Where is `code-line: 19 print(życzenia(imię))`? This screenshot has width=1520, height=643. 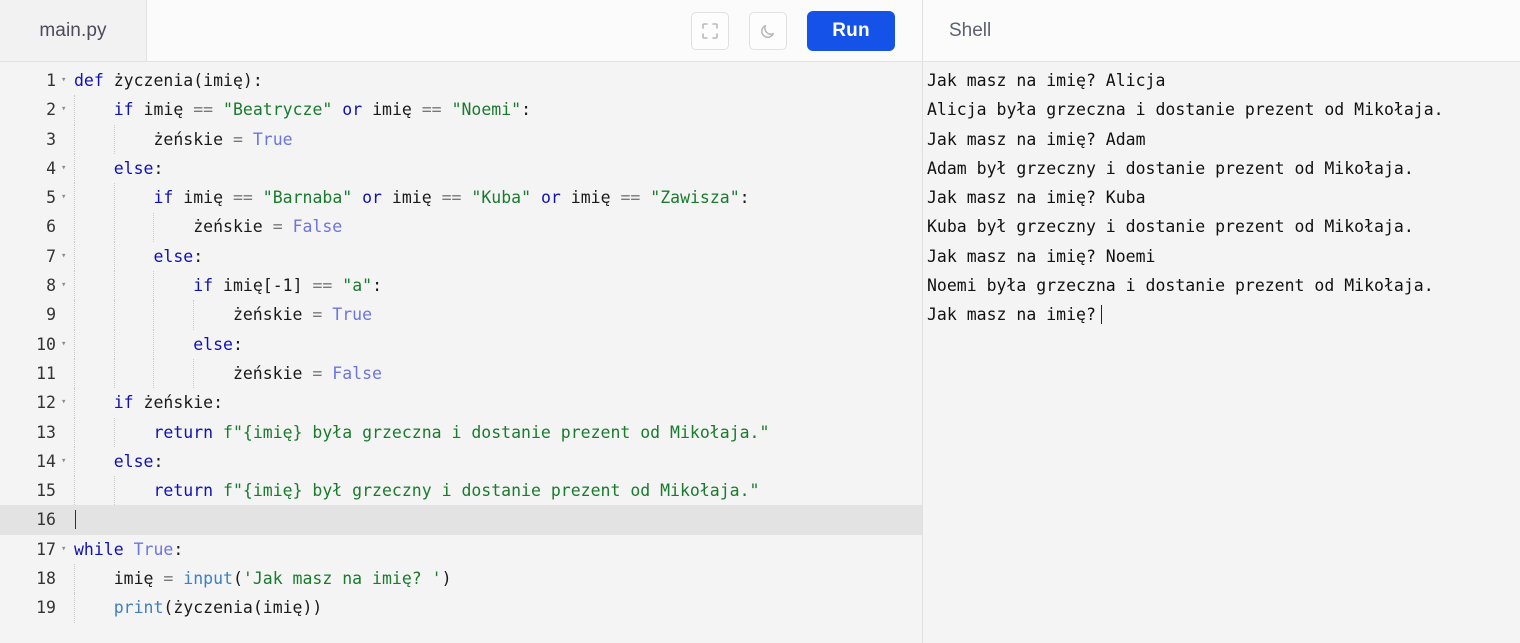 code-line: 19 print(życzenia(imię)) is located at coordinates (461, 607).